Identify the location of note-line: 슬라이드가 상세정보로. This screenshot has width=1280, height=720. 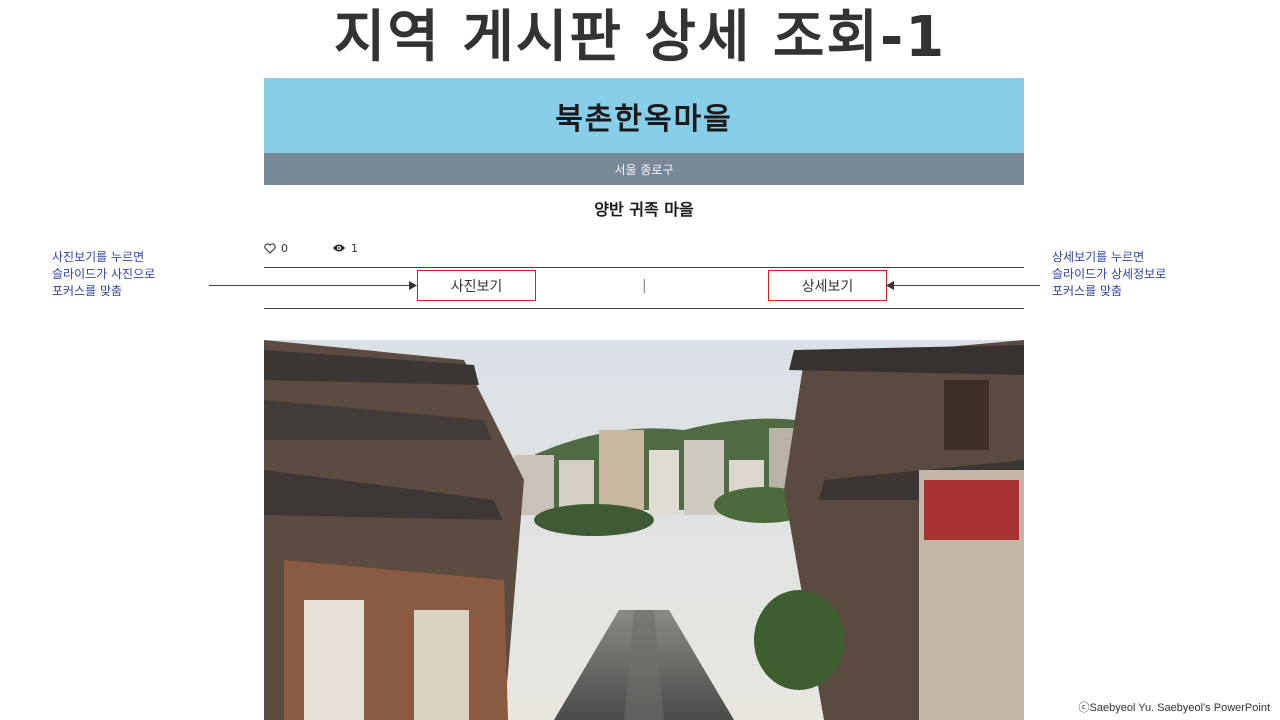
(1109, 274).